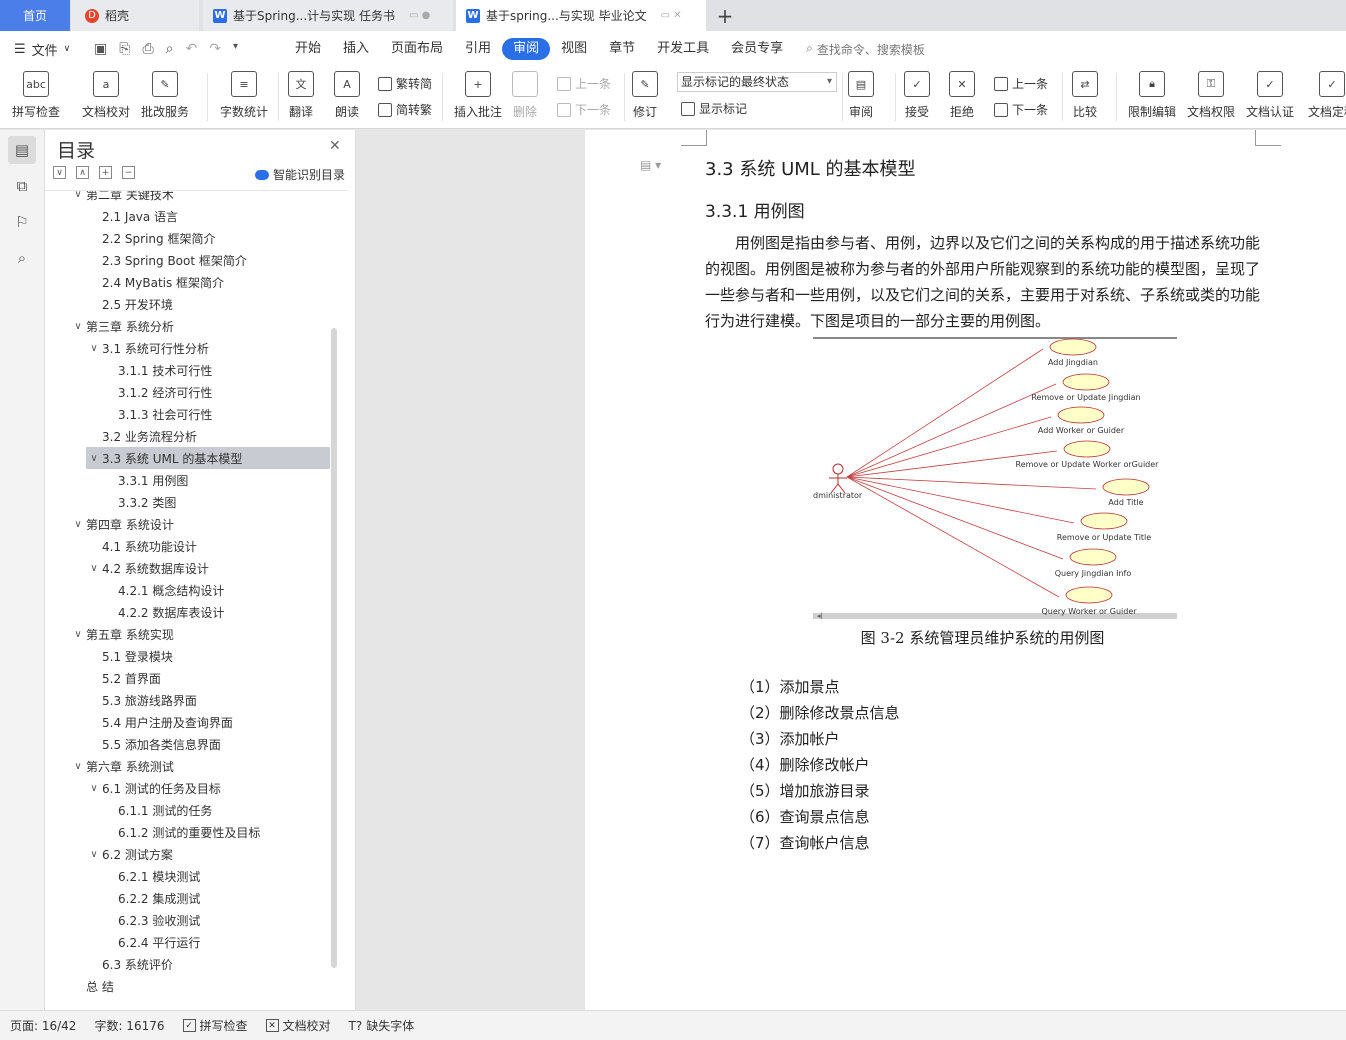  What do you see at coordinates (216, 480) in the screenshot?
I see `toc-item: 3.3.1 用例图` at bounding box center [216, 480].